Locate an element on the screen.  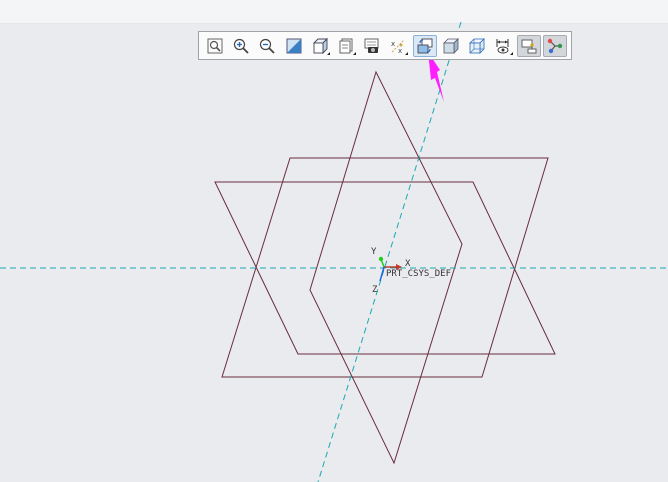
wireframe-button is located at coordinates (477, 46).